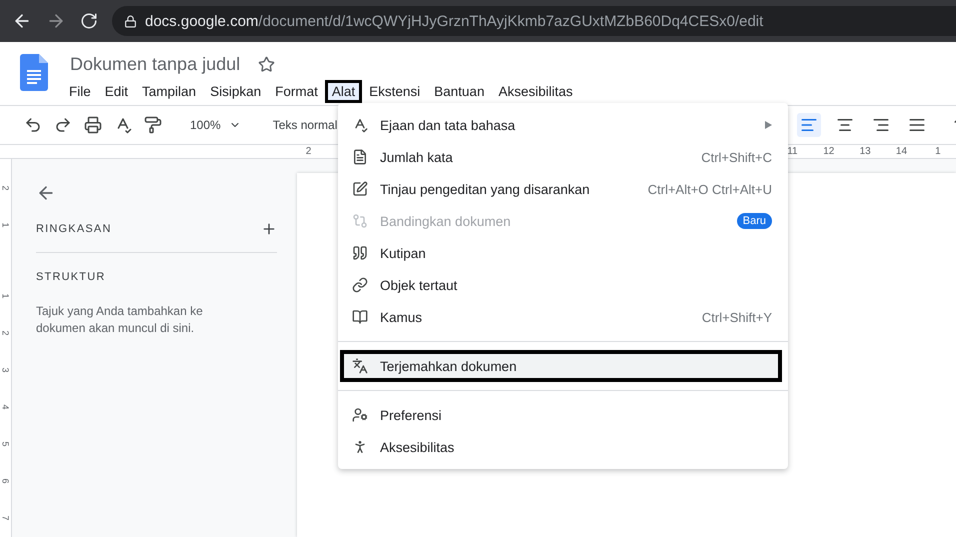  Describe the element at coordinates (737, 317) in the screenshot. I see `shortcut-text: Ctrl+Shift+Y` at that location.